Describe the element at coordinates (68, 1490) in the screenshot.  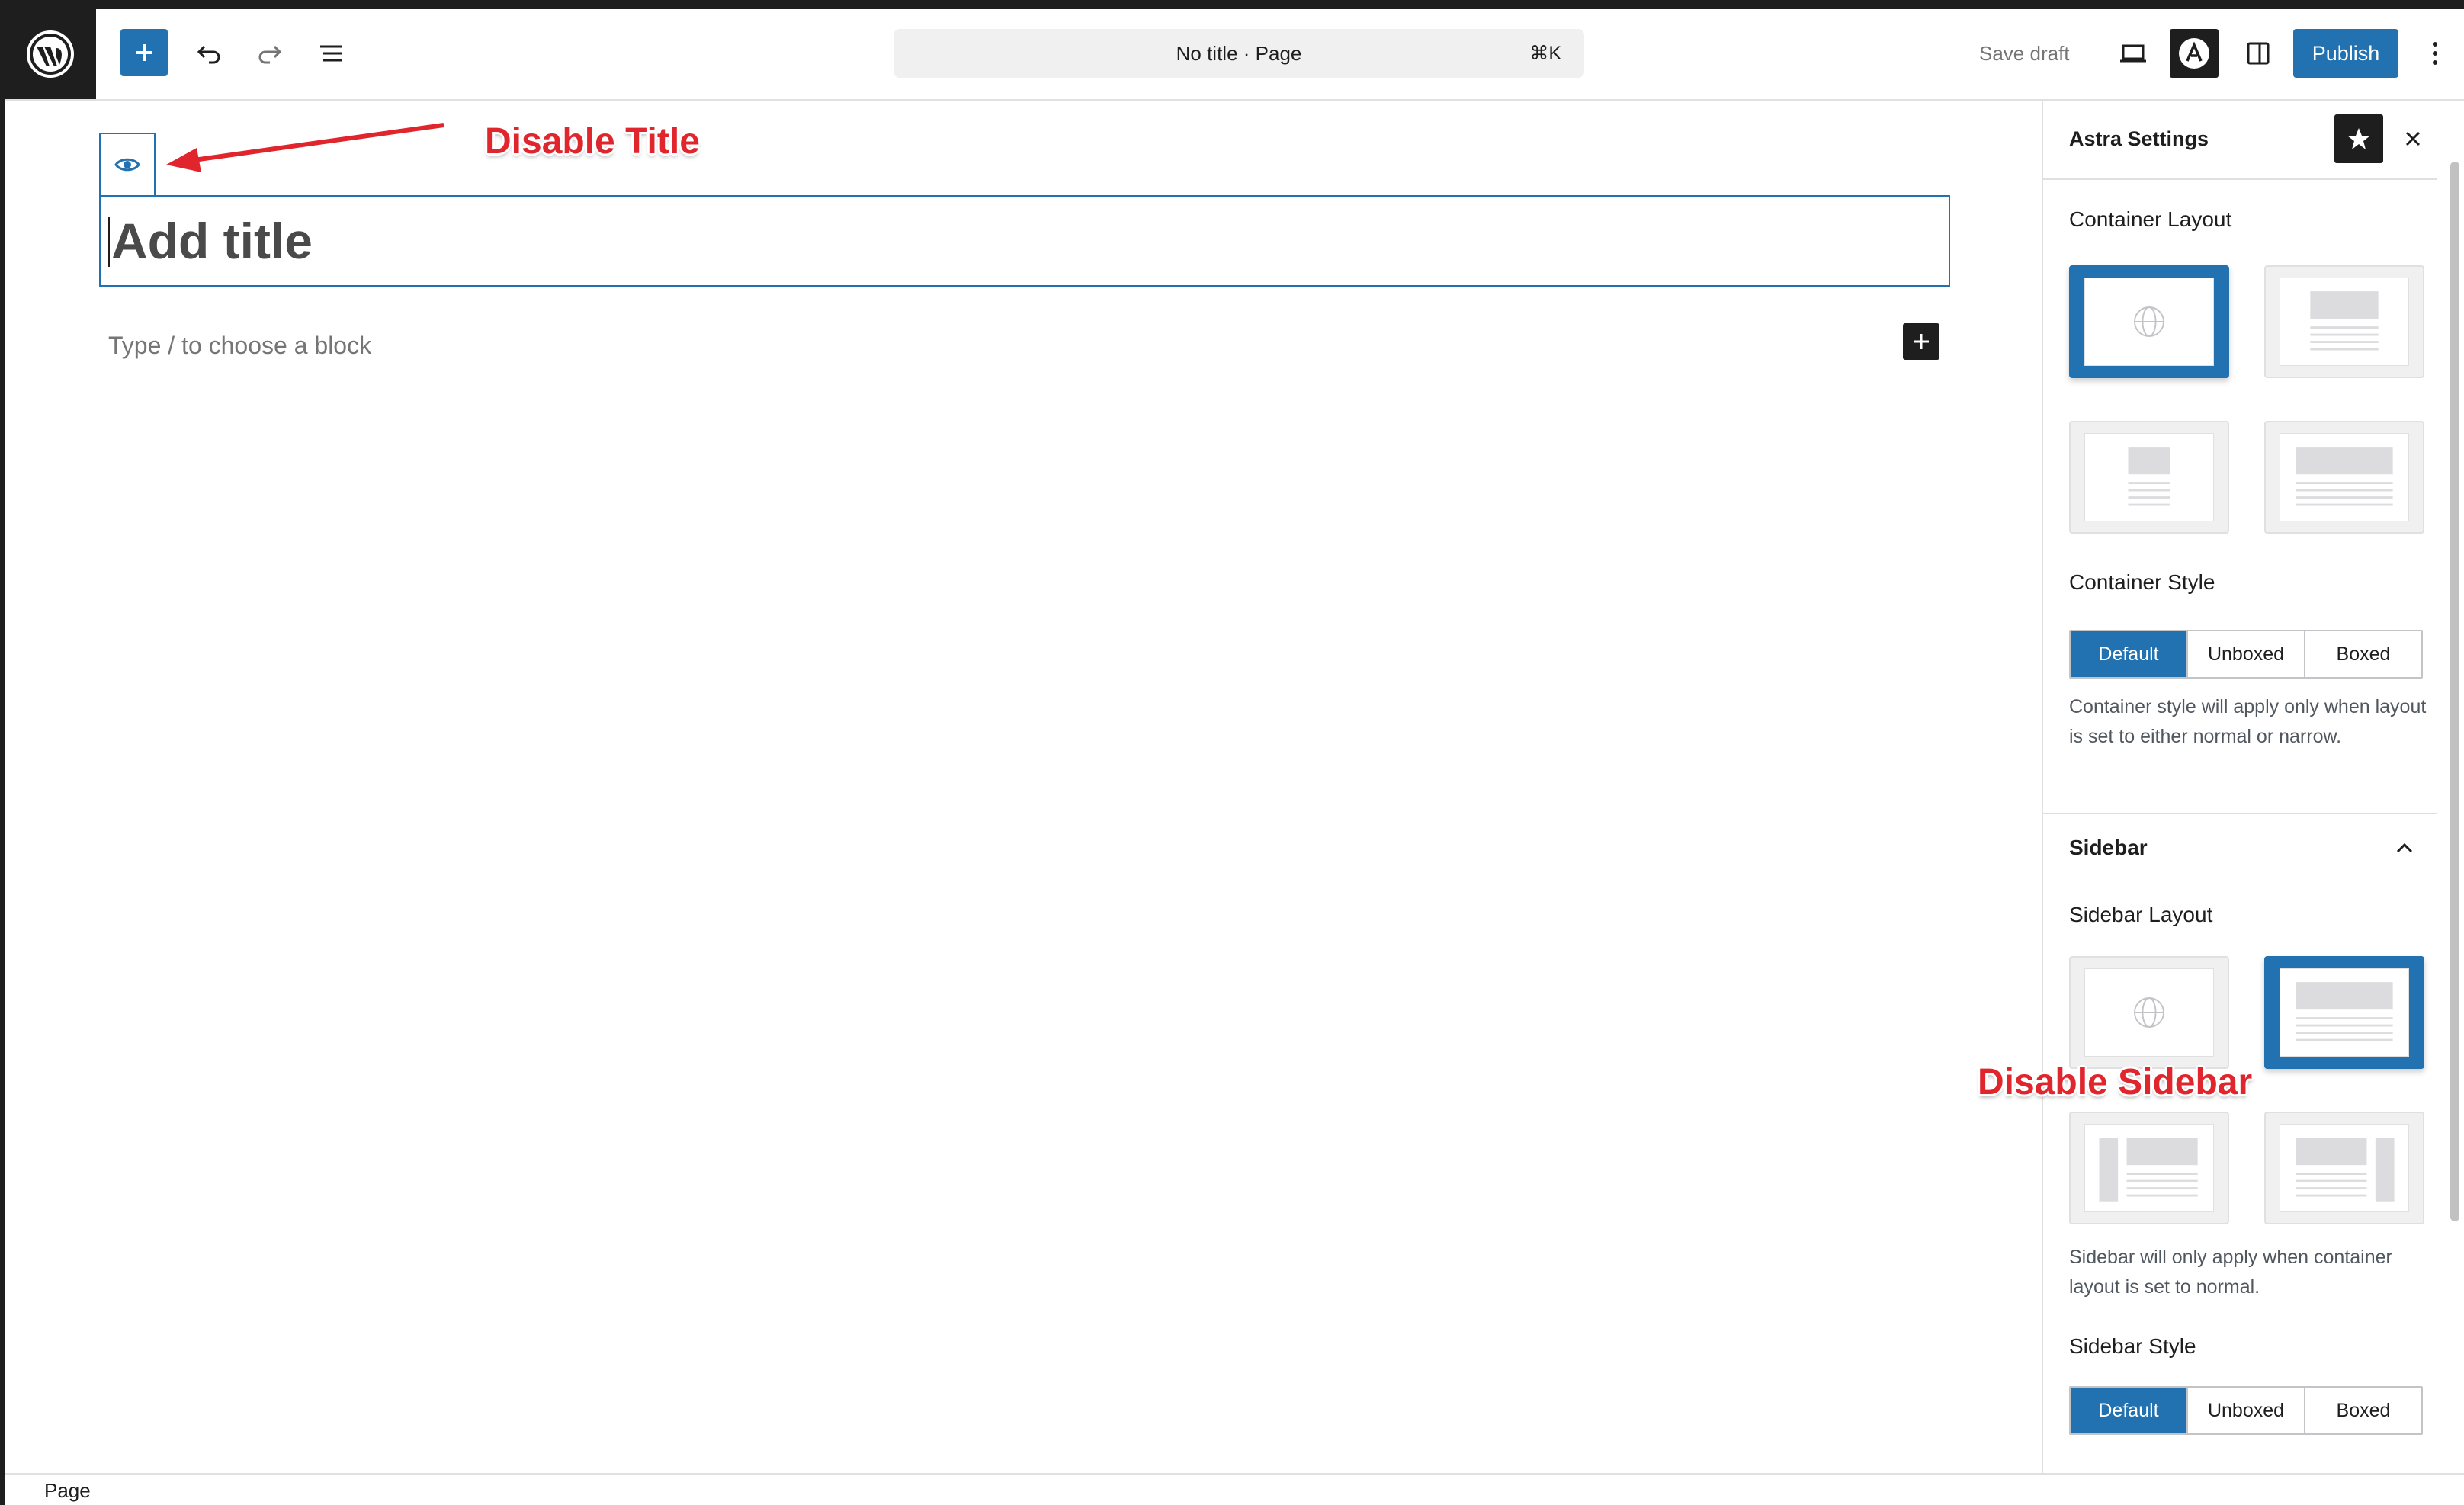
I see `status-breadcrumb: Page` at that location.